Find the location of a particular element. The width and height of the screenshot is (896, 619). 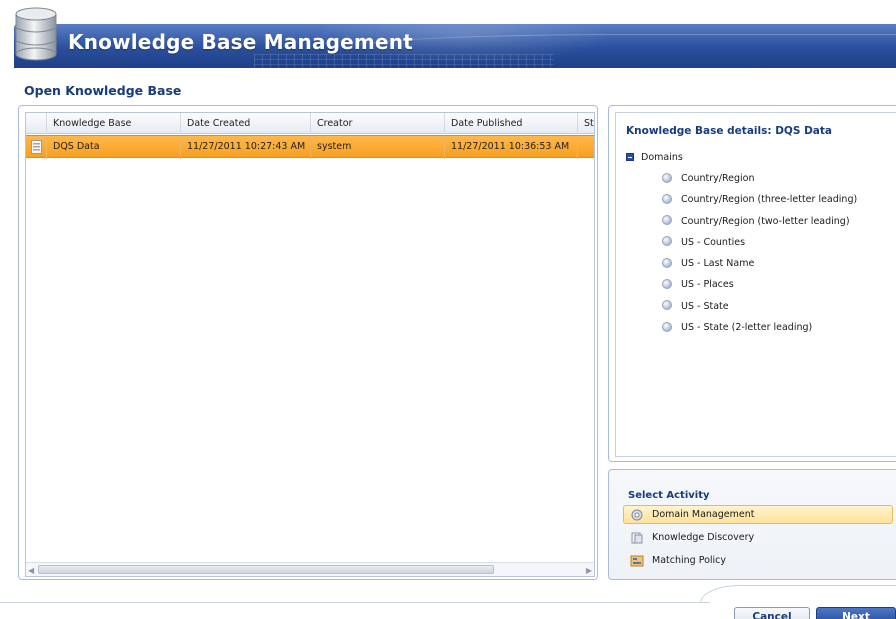

horizontal-scrollbar: ◀ ▶ is located at coordinates (310, 569).